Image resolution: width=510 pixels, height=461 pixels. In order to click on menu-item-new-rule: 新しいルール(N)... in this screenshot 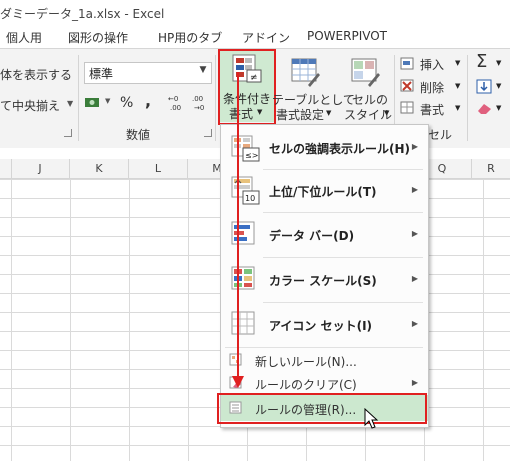, I will do `click(324, 360)`.